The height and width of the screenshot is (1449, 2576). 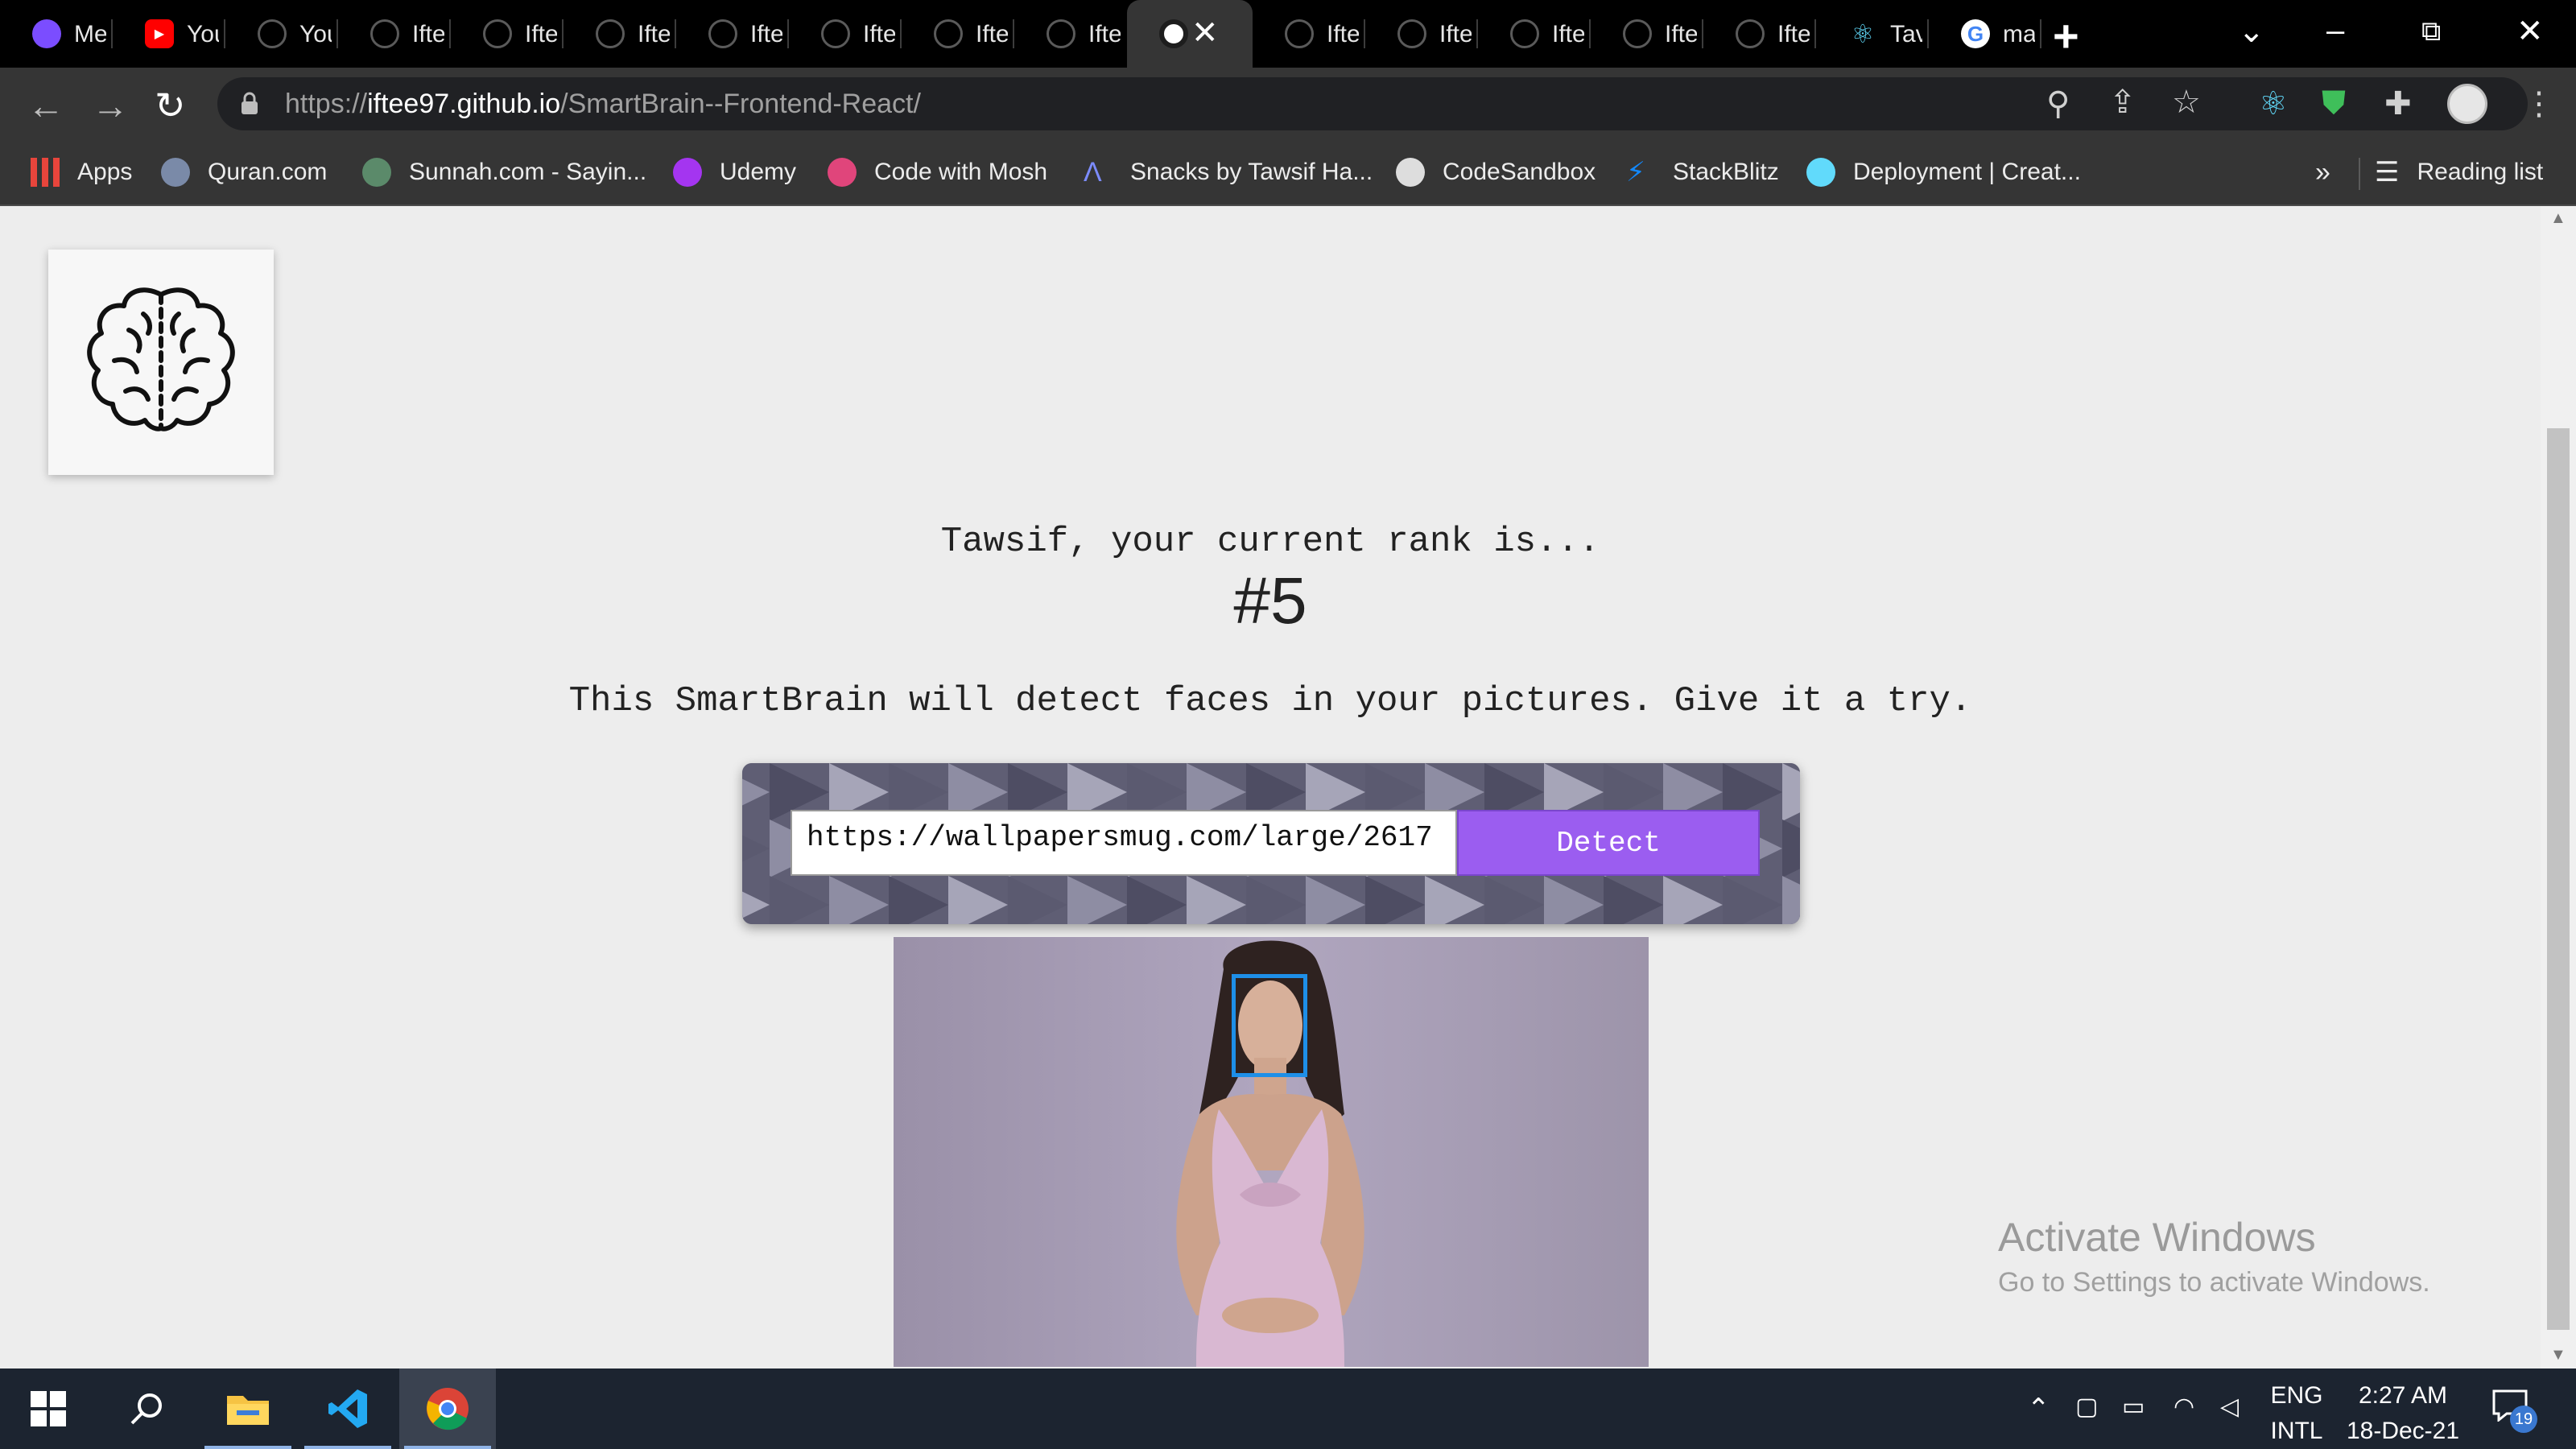 I want to click on brain-logo, so click(x=161, y=362).